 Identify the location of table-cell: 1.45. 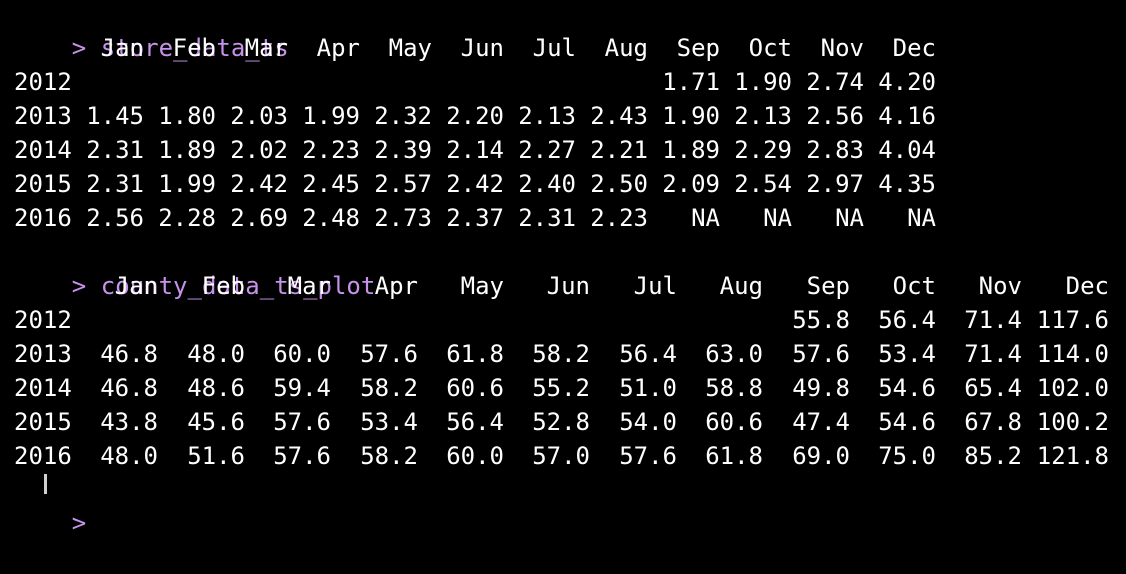
(115, 116).